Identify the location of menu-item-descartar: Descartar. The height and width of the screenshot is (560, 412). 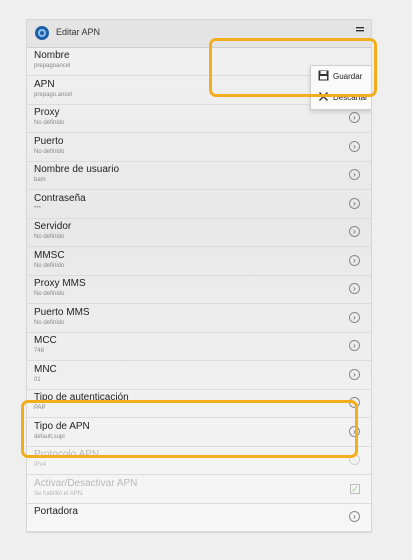
(341, 97).